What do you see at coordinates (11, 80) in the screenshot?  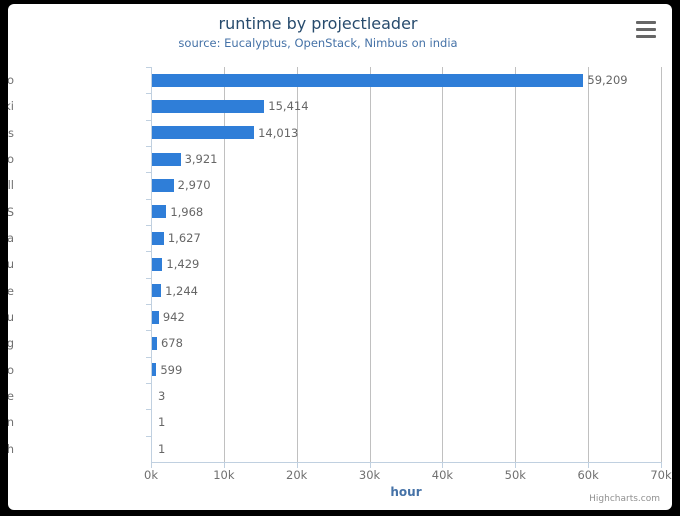 I see `category-label: Massimo Canonico` at bounding box center [11, 80].